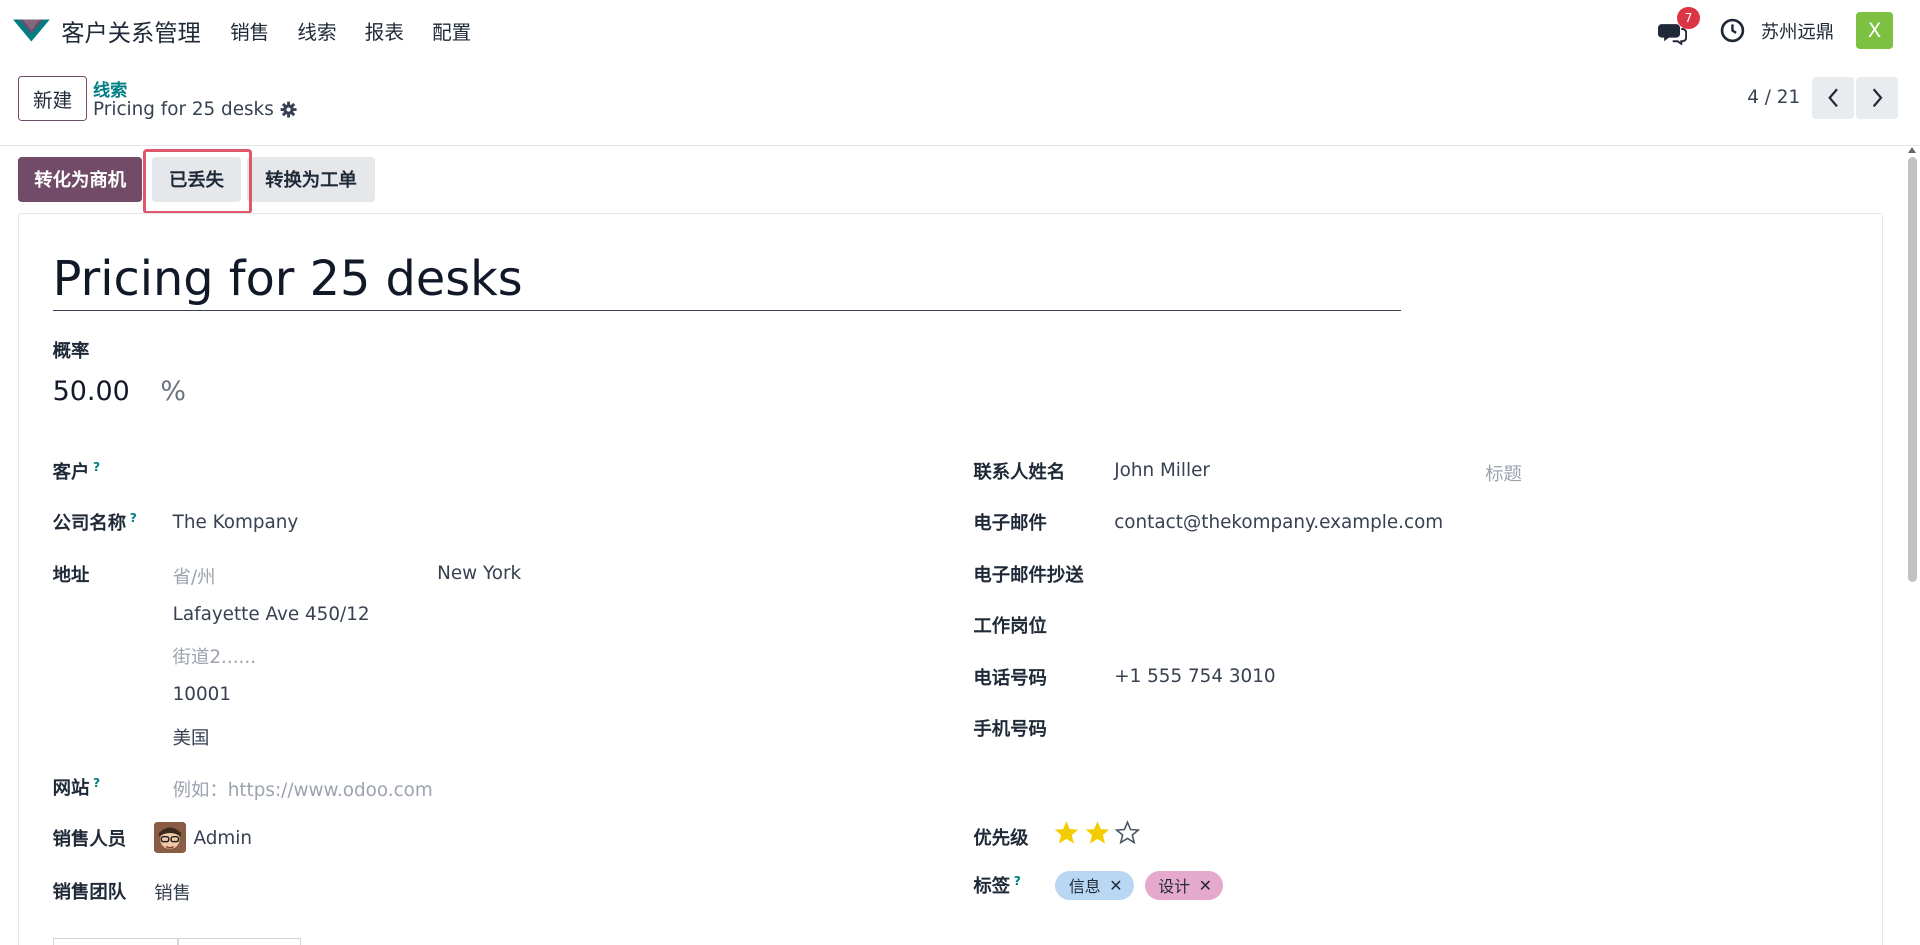 The width and height of the screenshot is (1920, 945). I want to click on mobile-label: 手机号码, so click(1010, 730).